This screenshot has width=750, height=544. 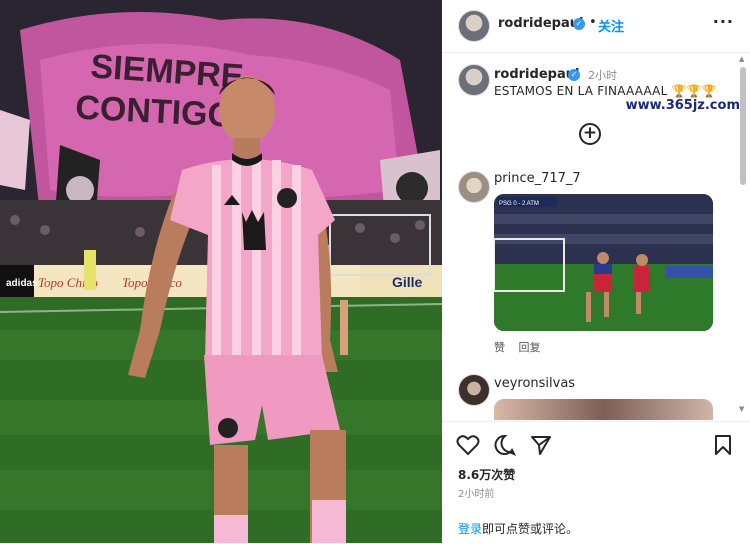 What do you see at coordinates (541, 445) in the screenshot?
I see `share-send-icon` at bounding box center [541, 445].